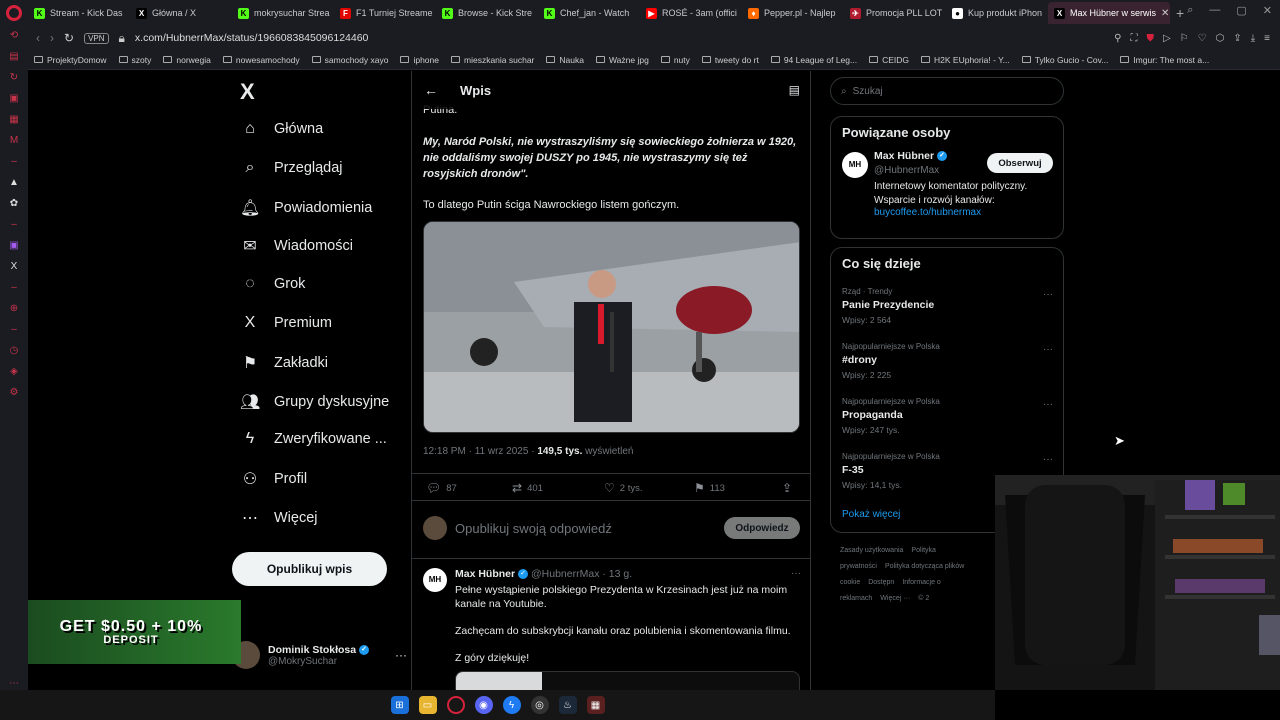  What do you see at coordinates (762, 528) in the screenshot?
I see `reply-button: Odpowiedz` at bounding box center [762, 528].